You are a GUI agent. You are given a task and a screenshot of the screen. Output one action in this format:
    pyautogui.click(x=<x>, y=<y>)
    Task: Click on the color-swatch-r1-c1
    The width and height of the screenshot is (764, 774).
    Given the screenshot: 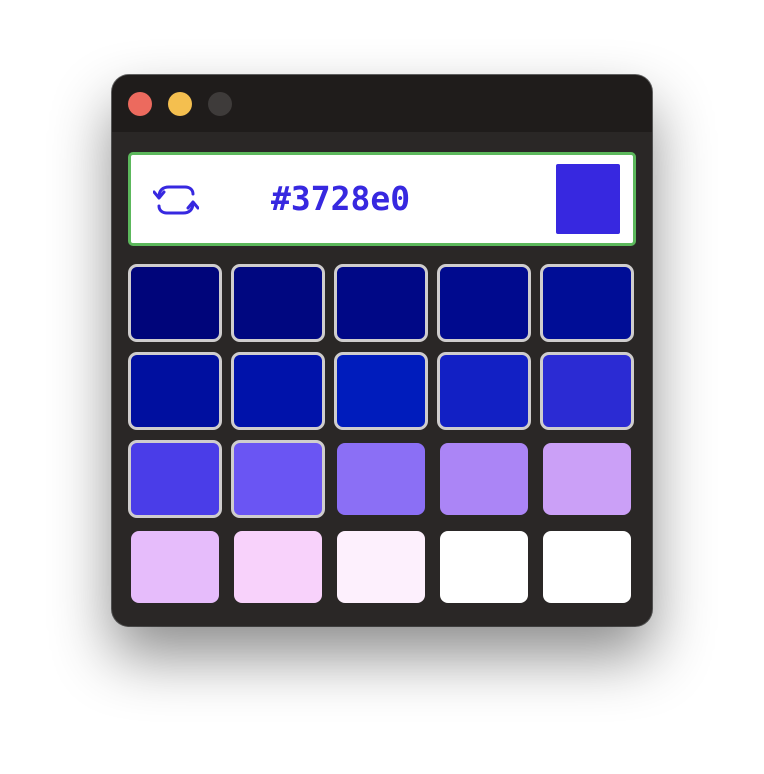 What is the action you would take?
    pyautogui.click(x=175, y=303)
    